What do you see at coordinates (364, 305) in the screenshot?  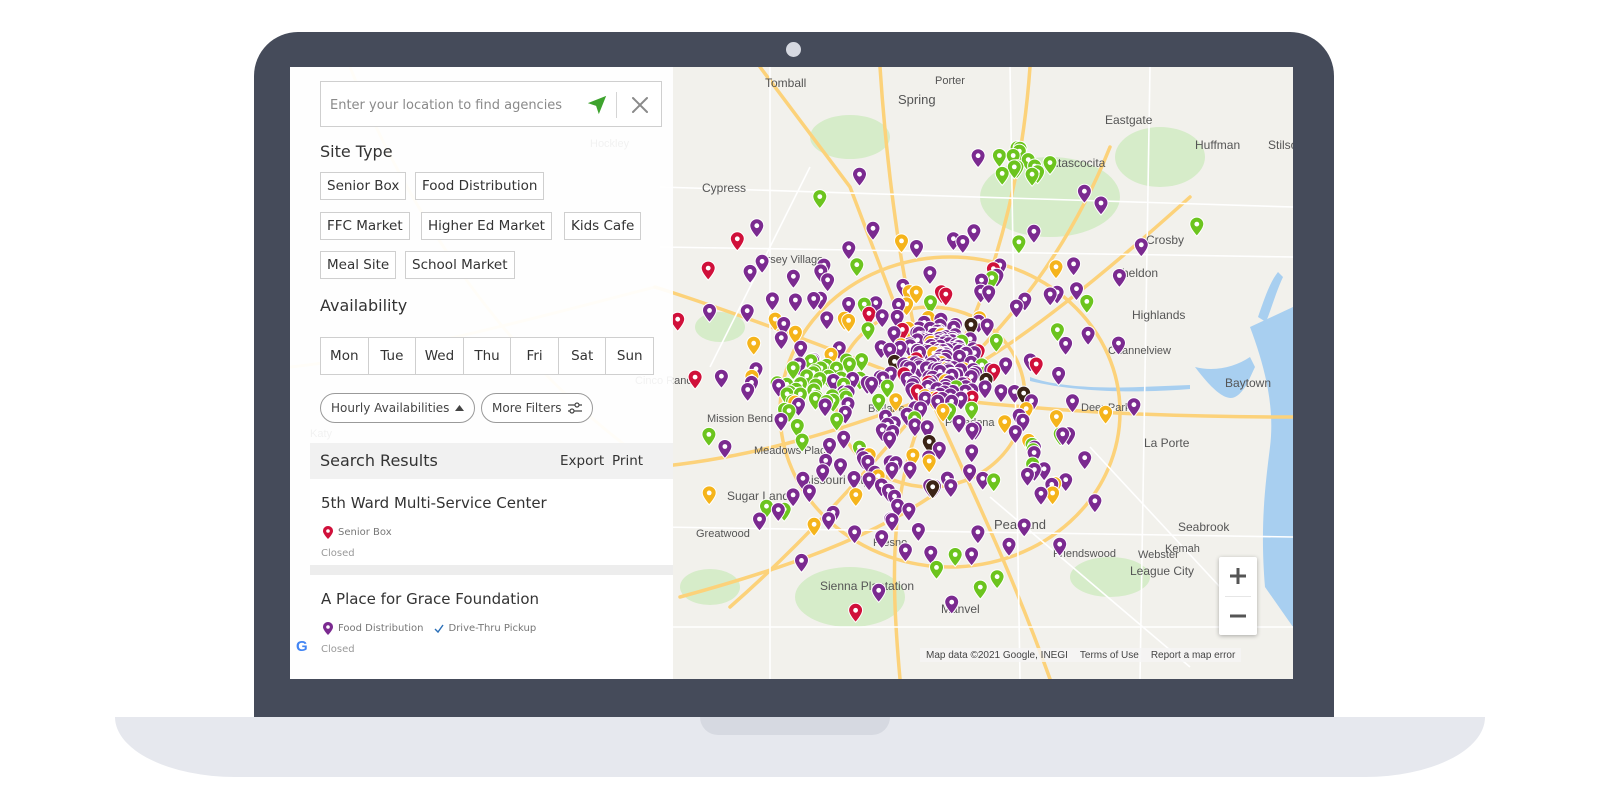 I see `availability-title: Availability` at bounding box center [364, 305].